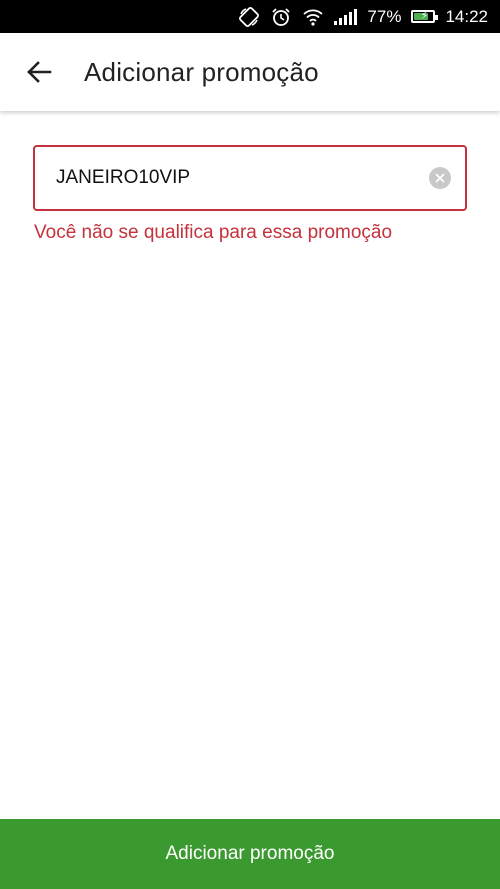 The height and width of the screenshot is (889, 500). Describe the element at coordinates (281, 17) in the screenshot. I see `alarm-icon` at that location.